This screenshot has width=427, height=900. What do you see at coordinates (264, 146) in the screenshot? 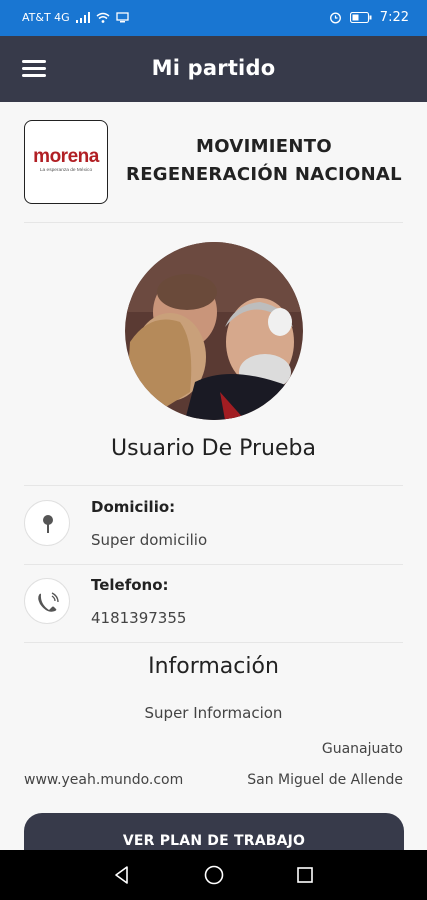
I see `party-name-line1: MOVIMIENTO` at bounding box center [264, 146].